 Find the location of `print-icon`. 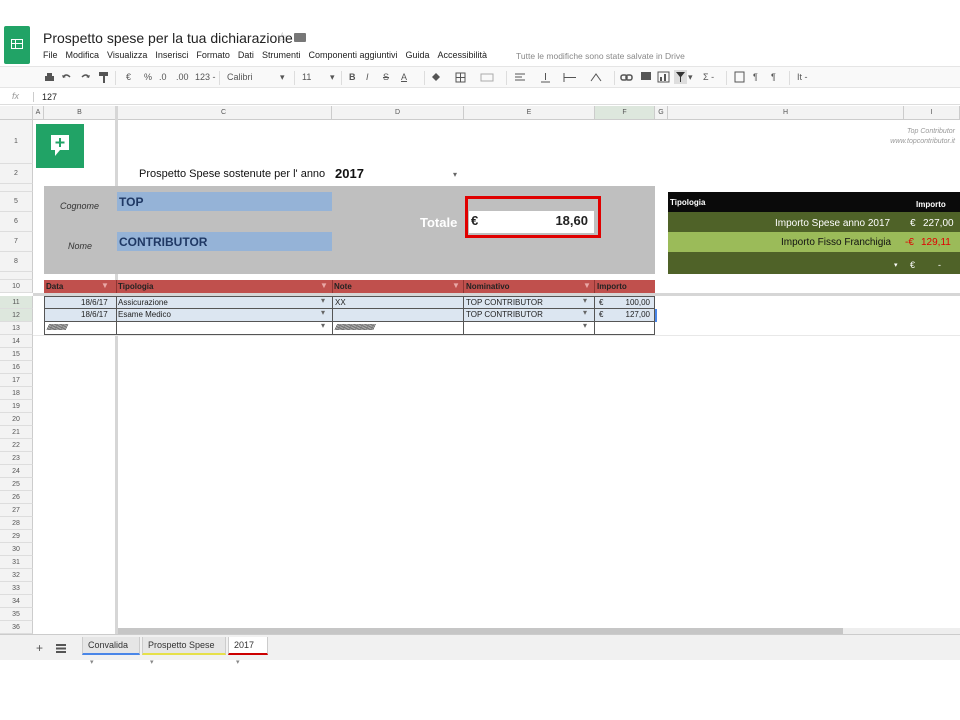

print-icon is located at coordinates (49, 77).